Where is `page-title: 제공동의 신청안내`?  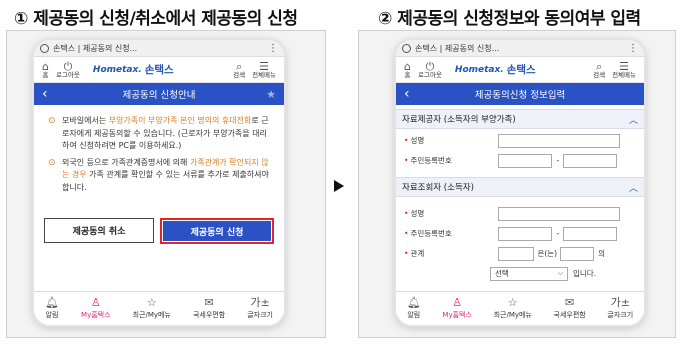
page-title: 제공동의 신청안내 is located at coordinates (159, 95).